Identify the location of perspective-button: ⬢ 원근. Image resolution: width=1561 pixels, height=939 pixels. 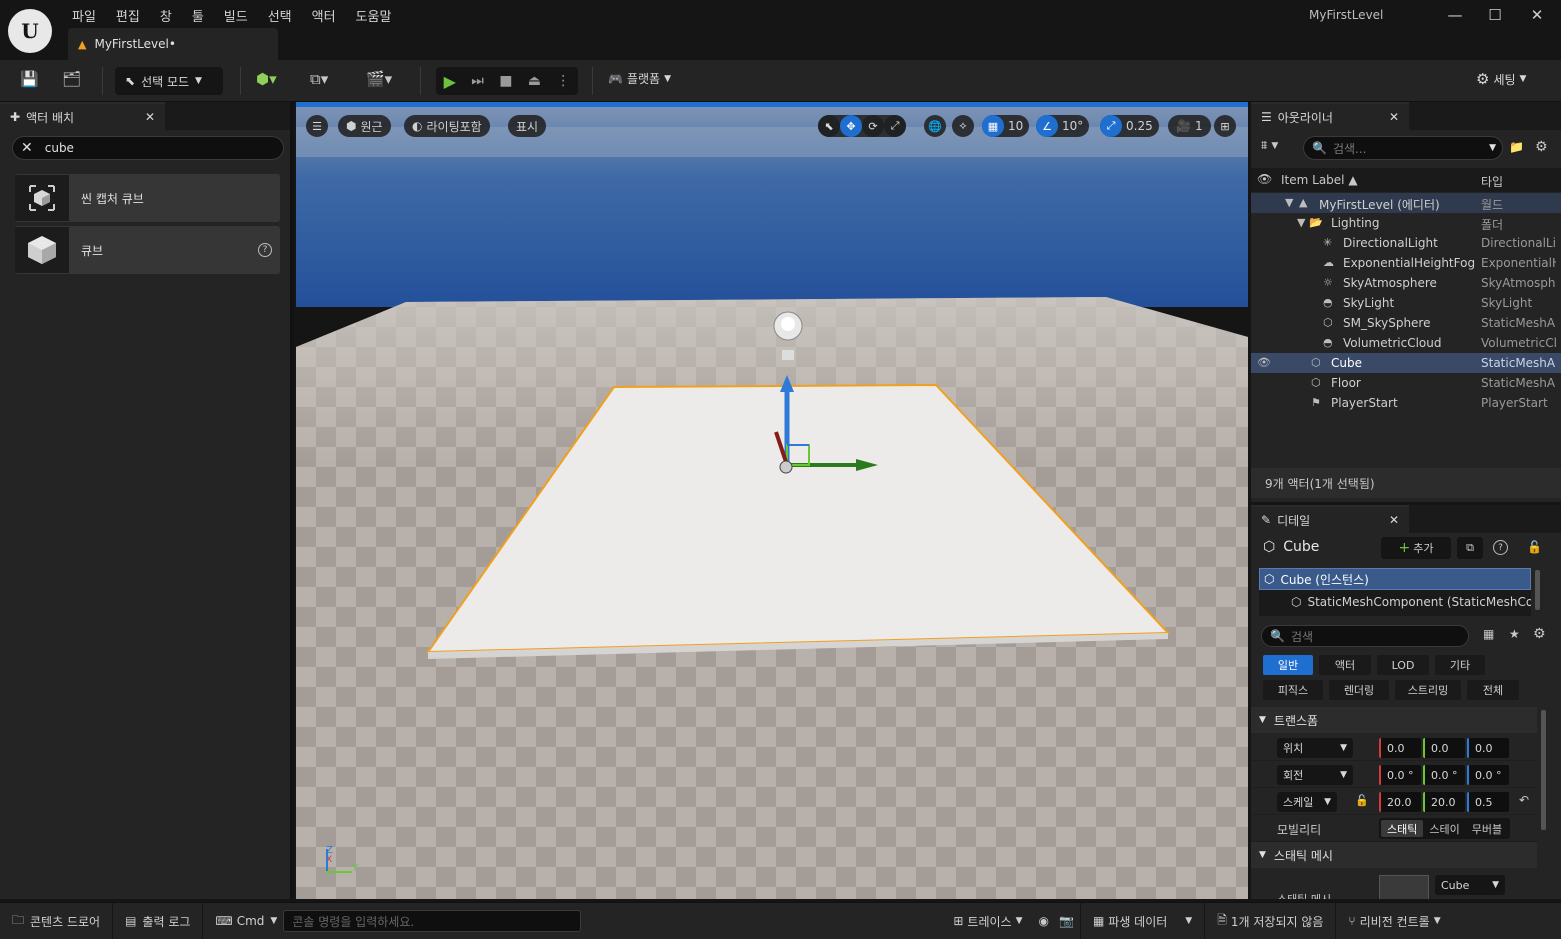
(364, 126).